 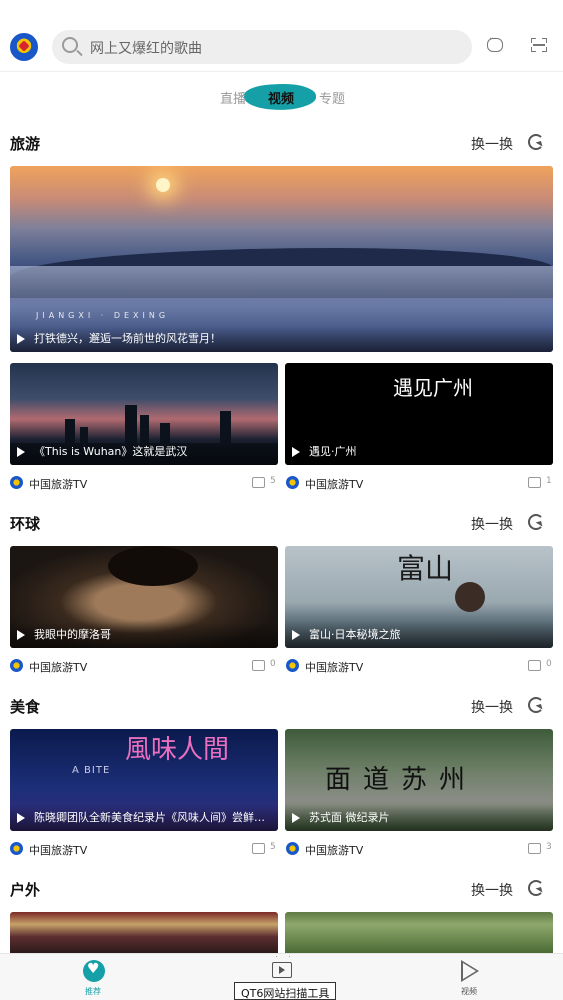 What do you see at coordinates (333, 451) in the screenshot?
I see `video-title: 遇见·广州` at bounding box center [333, 451].